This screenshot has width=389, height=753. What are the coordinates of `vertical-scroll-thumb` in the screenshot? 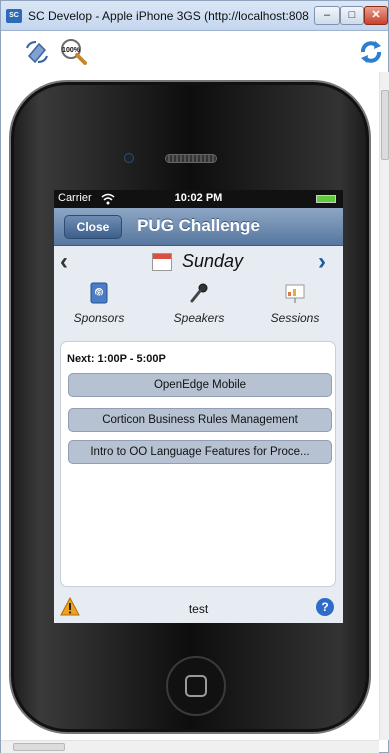 It's located at (385, 125).